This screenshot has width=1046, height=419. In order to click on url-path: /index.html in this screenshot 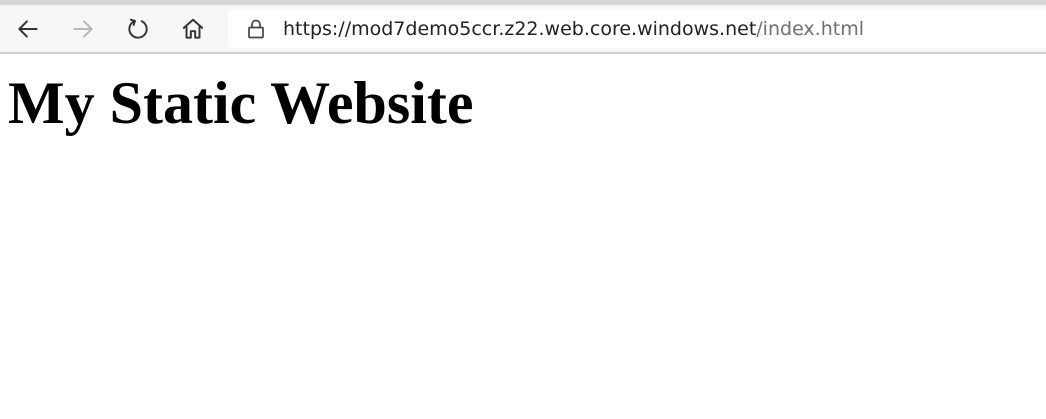, I will do `click(810, 29)`.